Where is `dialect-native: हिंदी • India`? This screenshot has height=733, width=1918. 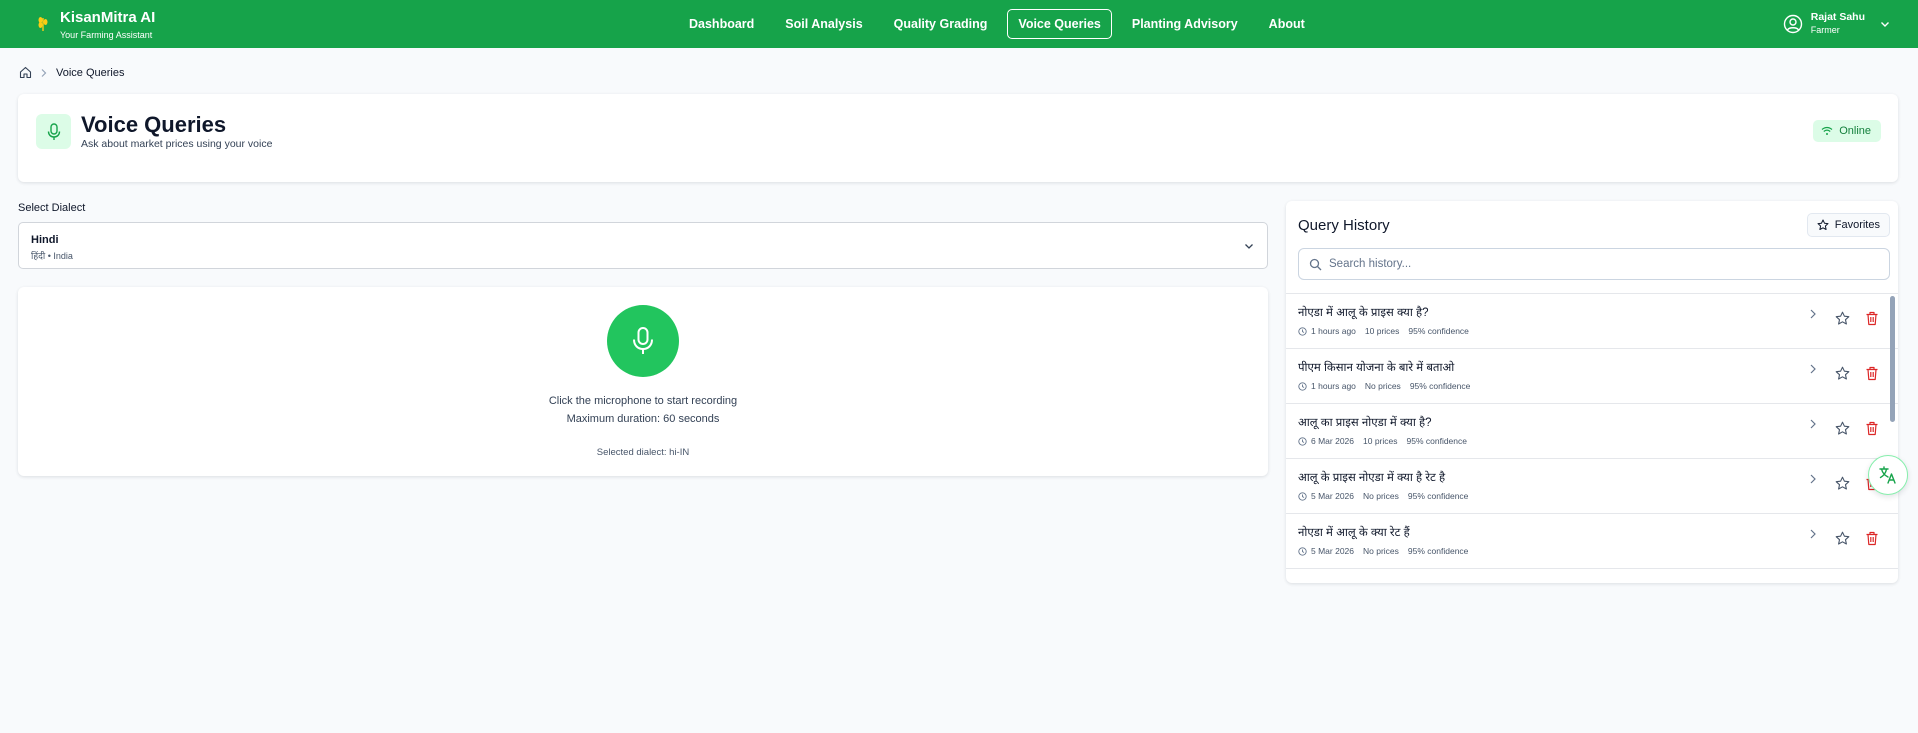
dialect-native: हिंदी • India is located at coordinates (52, 256).